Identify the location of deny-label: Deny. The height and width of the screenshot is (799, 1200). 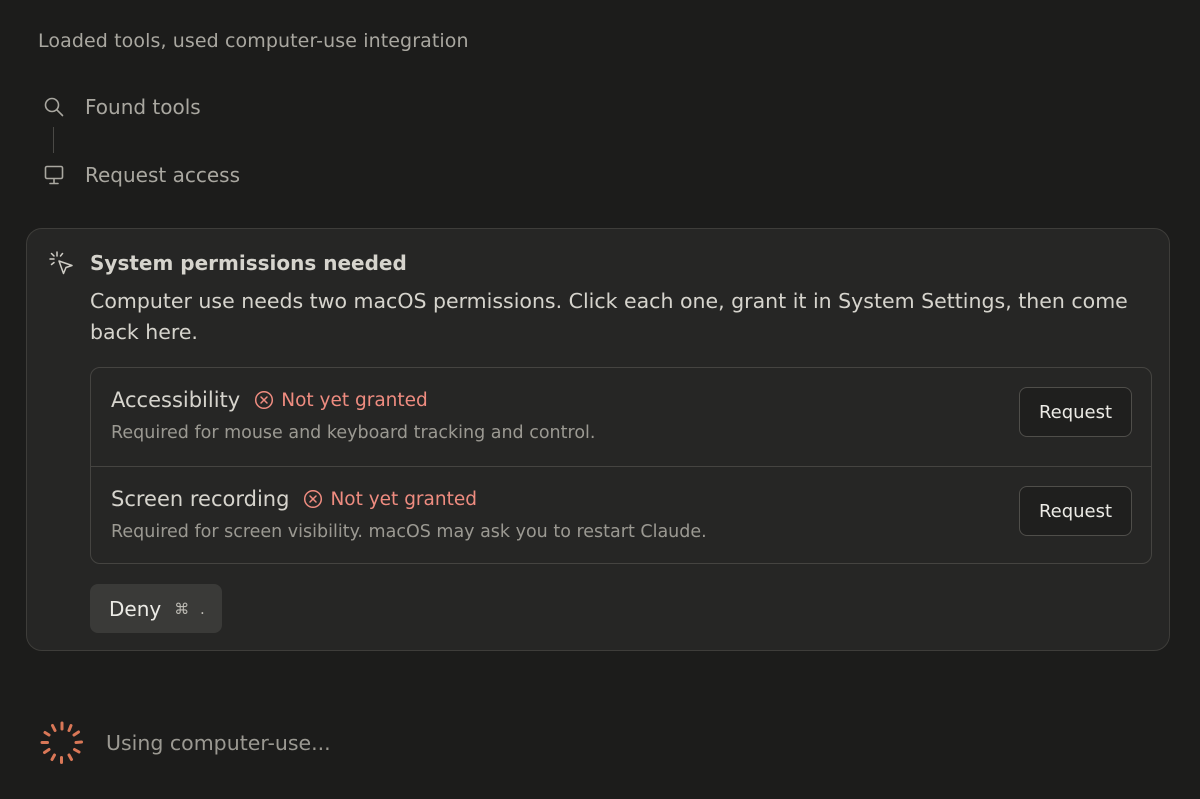
(135, 608).